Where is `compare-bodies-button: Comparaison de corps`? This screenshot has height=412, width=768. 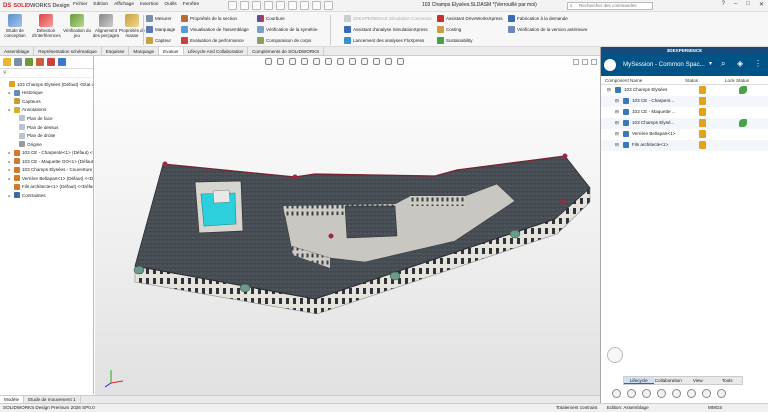
compare-bodies-button: Comparaison de corps is located at coordinates (287, 40).